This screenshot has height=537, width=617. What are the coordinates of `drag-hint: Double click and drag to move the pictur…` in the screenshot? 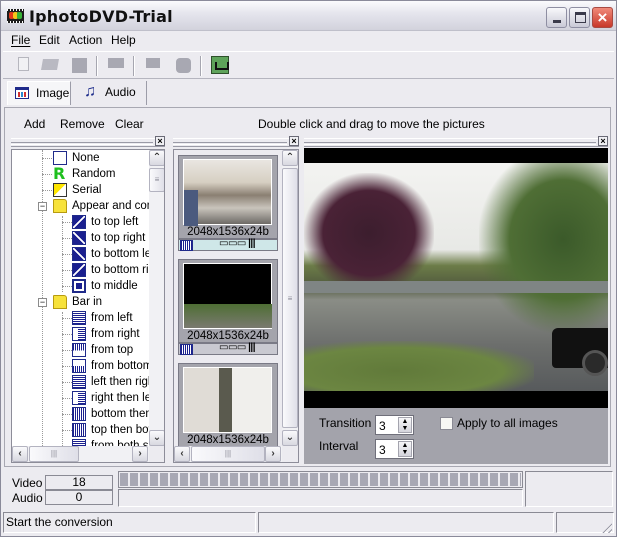 It's located at (371, 124).